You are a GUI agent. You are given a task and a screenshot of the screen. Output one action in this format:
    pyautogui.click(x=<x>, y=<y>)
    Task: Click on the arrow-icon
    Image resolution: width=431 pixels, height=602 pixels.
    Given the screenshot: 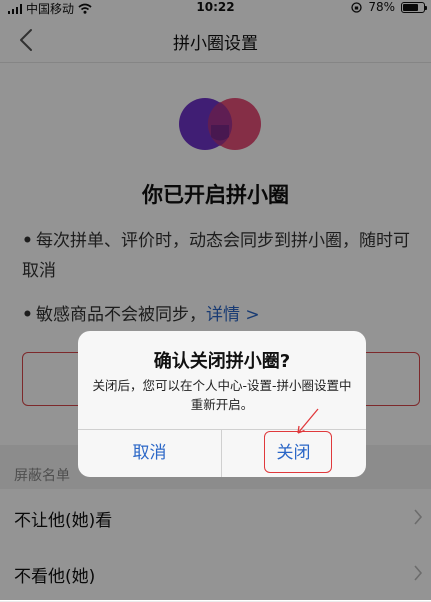 What is the action you would take?
    pyautogui.click(x=308, y=421)
    